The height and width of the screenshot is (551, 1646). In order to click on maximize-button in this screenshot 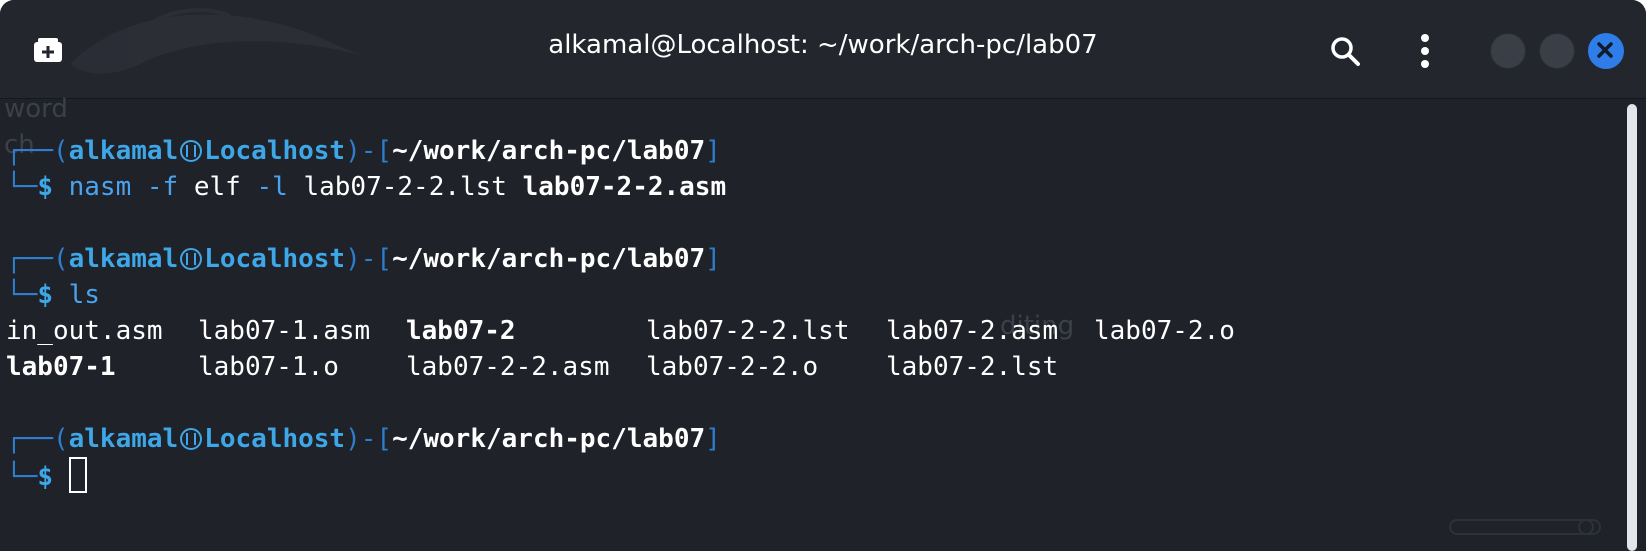, I will do `click(1557, 51)`.